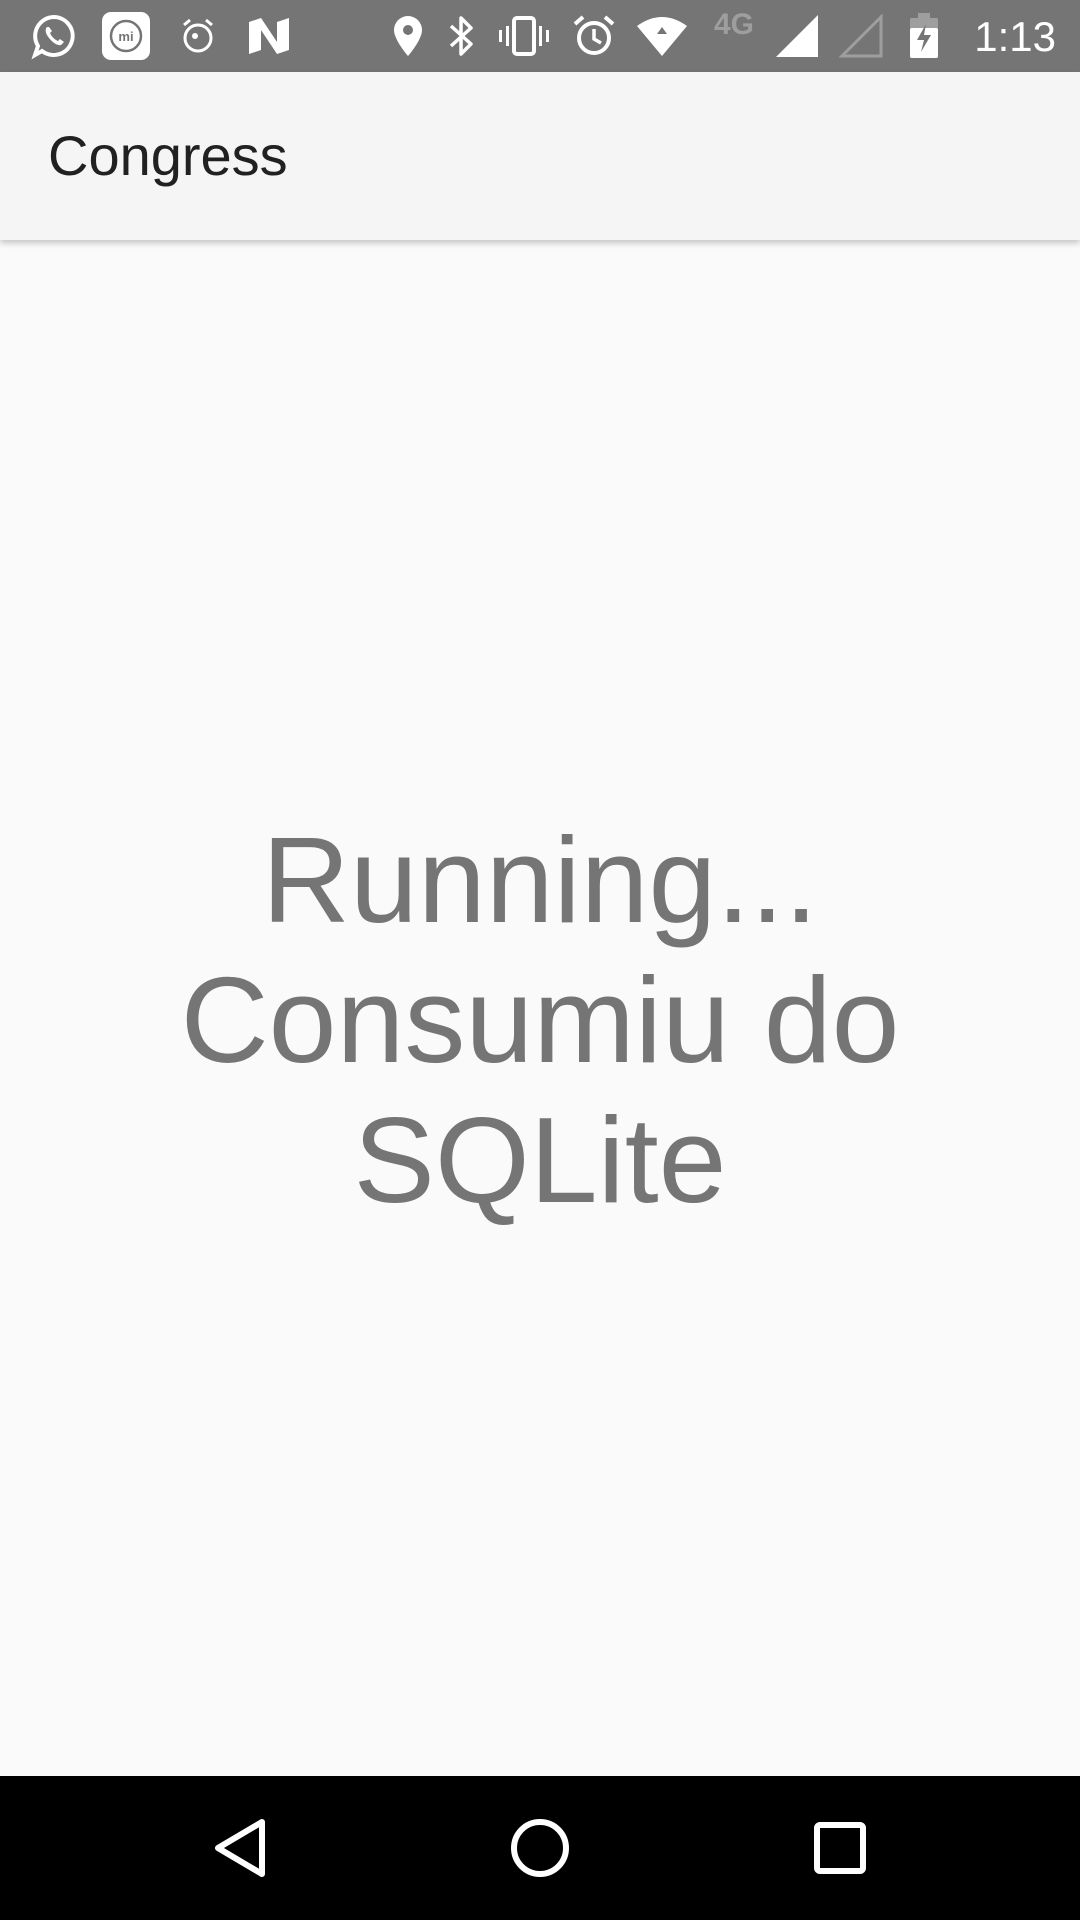 This screenshot has height=1920, width=1080. I want to click on status-bar: mi 4G 1:13, so click(540, 36).